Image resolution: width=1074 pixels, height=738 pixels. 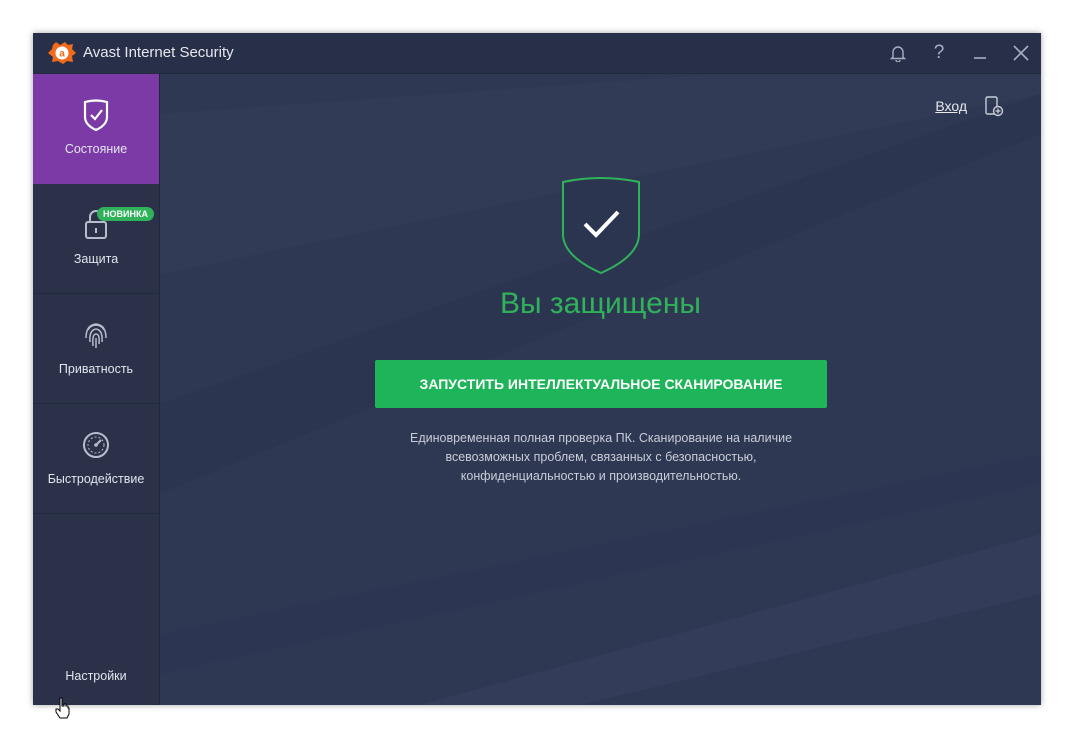 What do you see at coordinates (898, 53) in the screenshot?
I see `bell-icon` at bounding box center [898, 53].